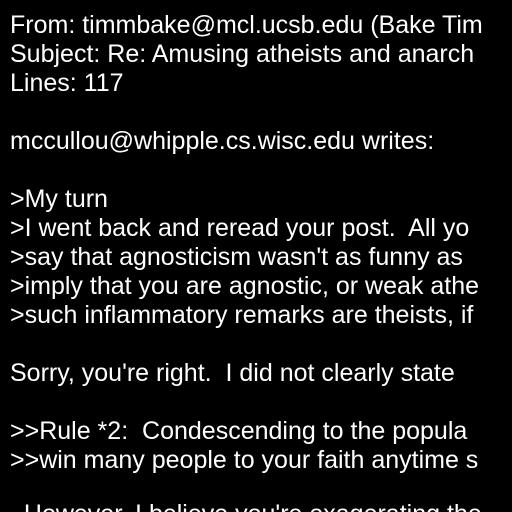  What do you see at coordinates (67, 83) in the screenshot?
I see `header-lines: Lines: 117` at bounding box center [67, 83].